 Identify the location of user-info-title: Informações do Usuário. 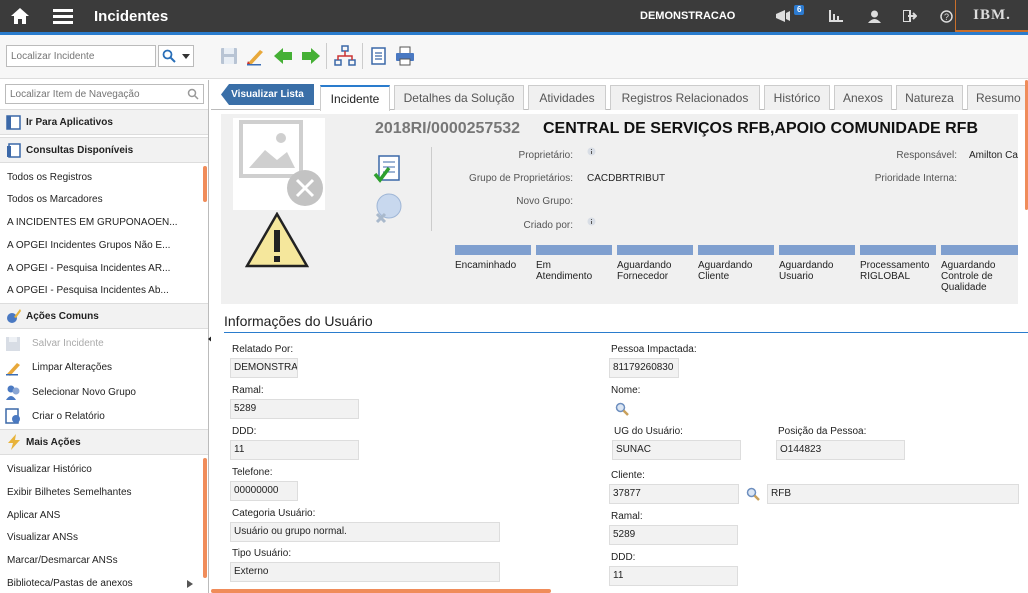
(298, 321).